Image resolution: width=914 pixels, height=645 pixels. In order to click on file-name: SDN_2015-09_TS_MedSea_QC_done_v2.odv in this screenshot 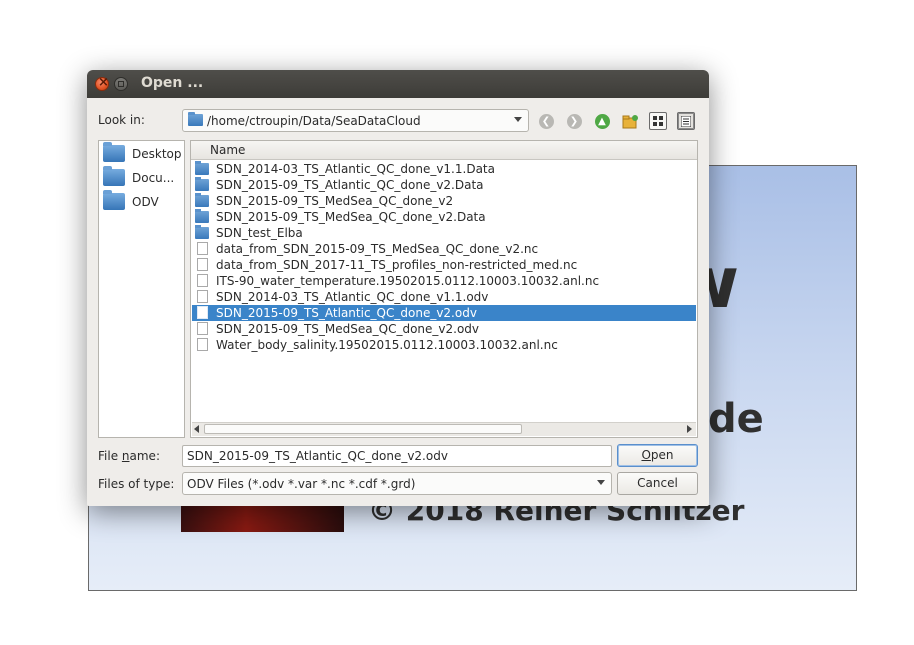, I will do `click(348, 329)`.